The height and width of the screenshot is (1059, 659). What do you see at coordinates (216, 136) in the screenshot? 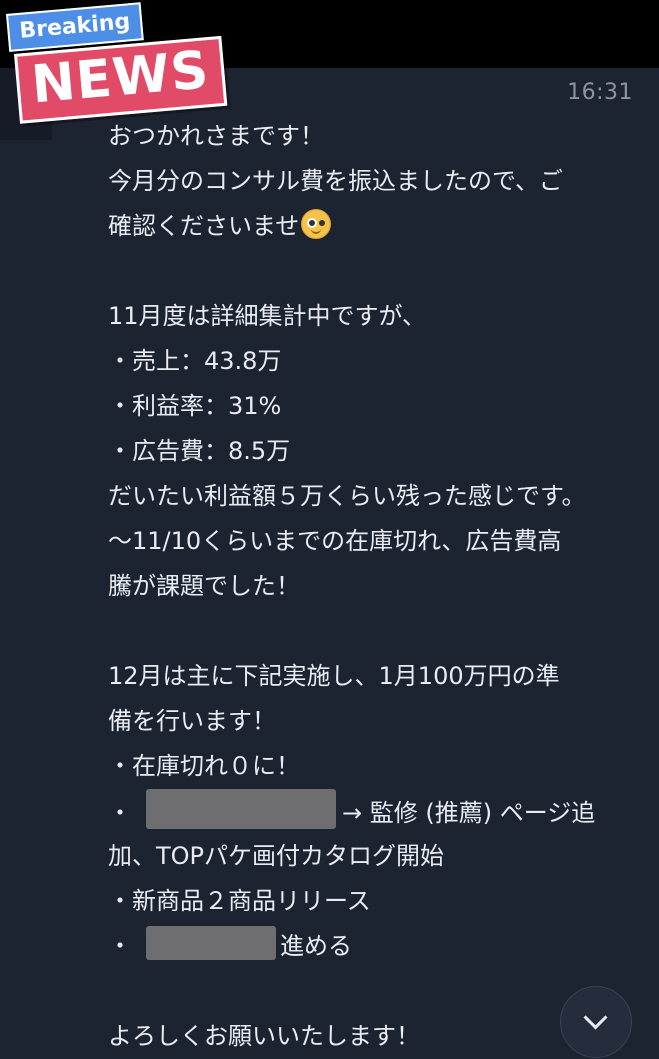
I see `message-line: おつかれさまです！` at bounding box center [216, 136].